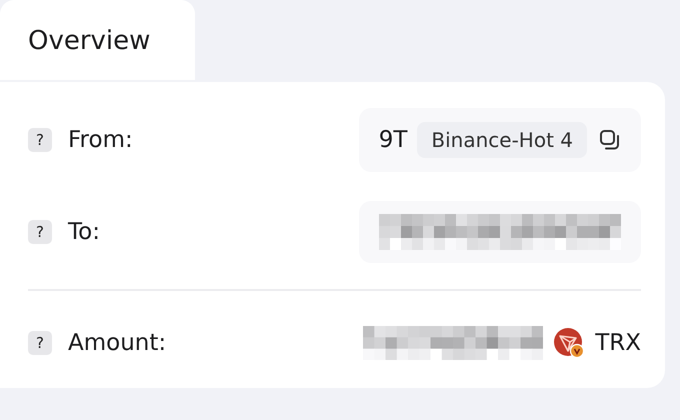  I want to click on copy-icon, so click(610, 140).